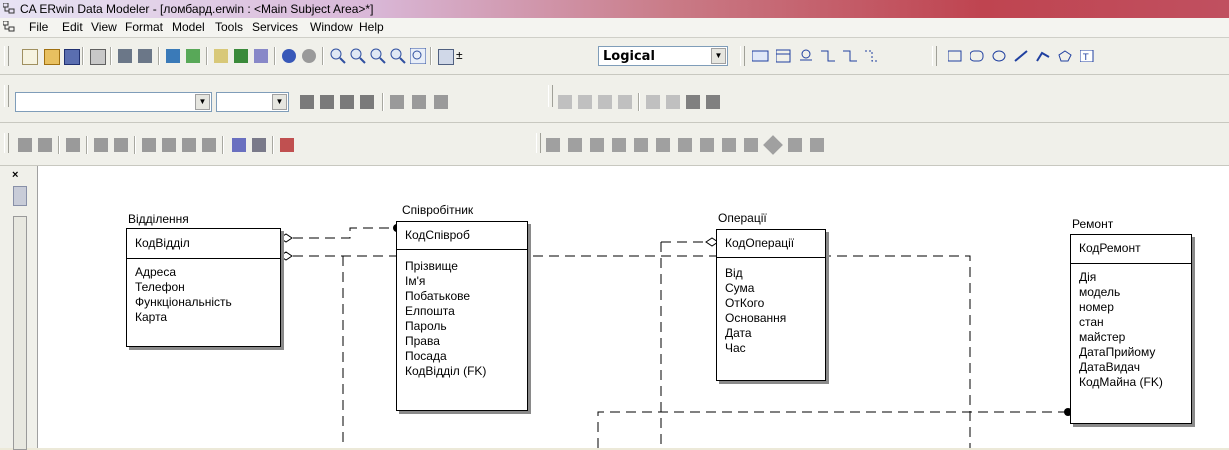 This screenshot has width=1229, height=450. I want to click on box-icon, so click(795, 145).